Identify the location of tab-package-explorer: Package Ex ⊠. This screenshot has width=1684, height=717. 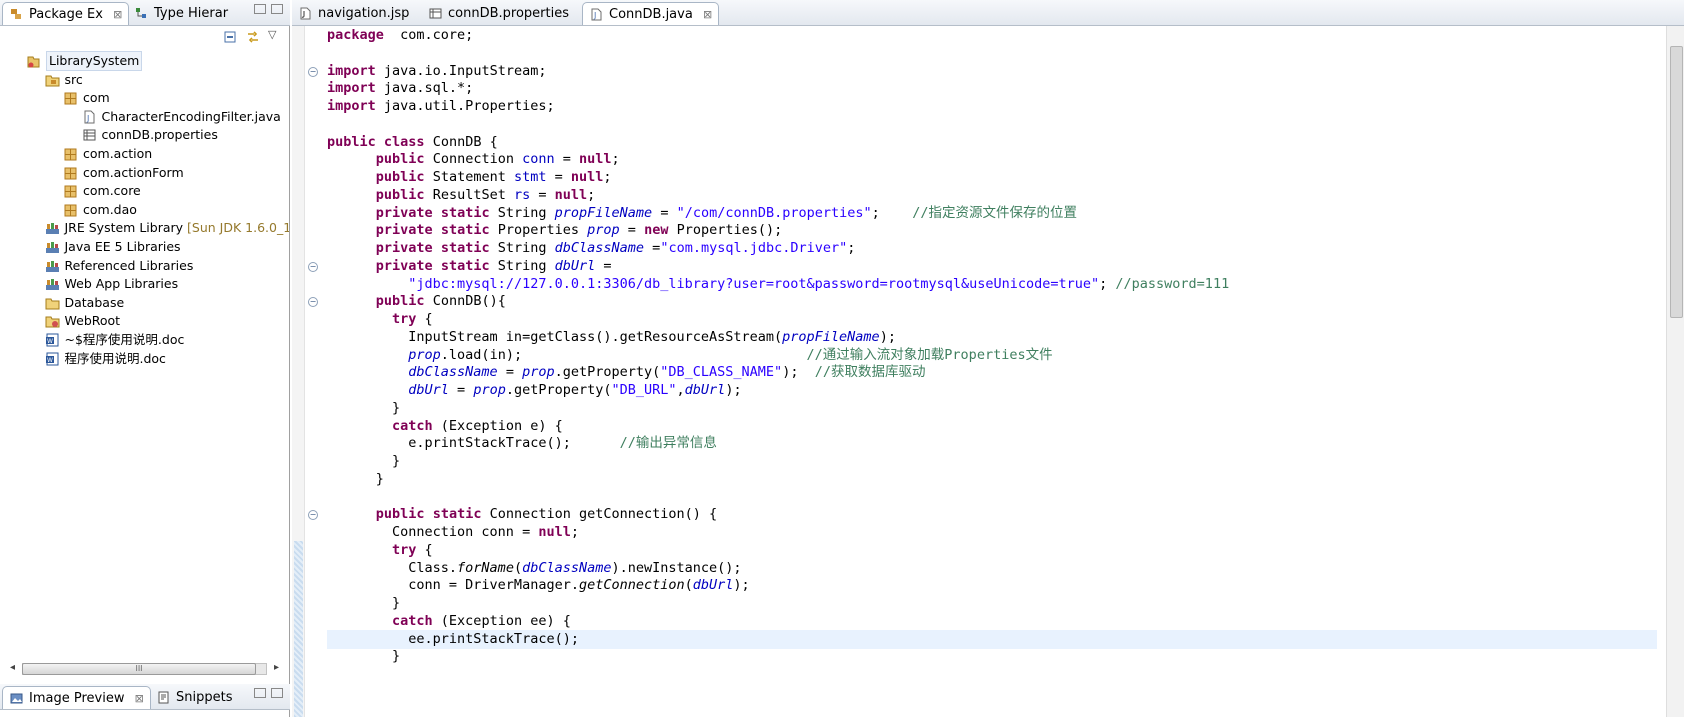
(66, 13).